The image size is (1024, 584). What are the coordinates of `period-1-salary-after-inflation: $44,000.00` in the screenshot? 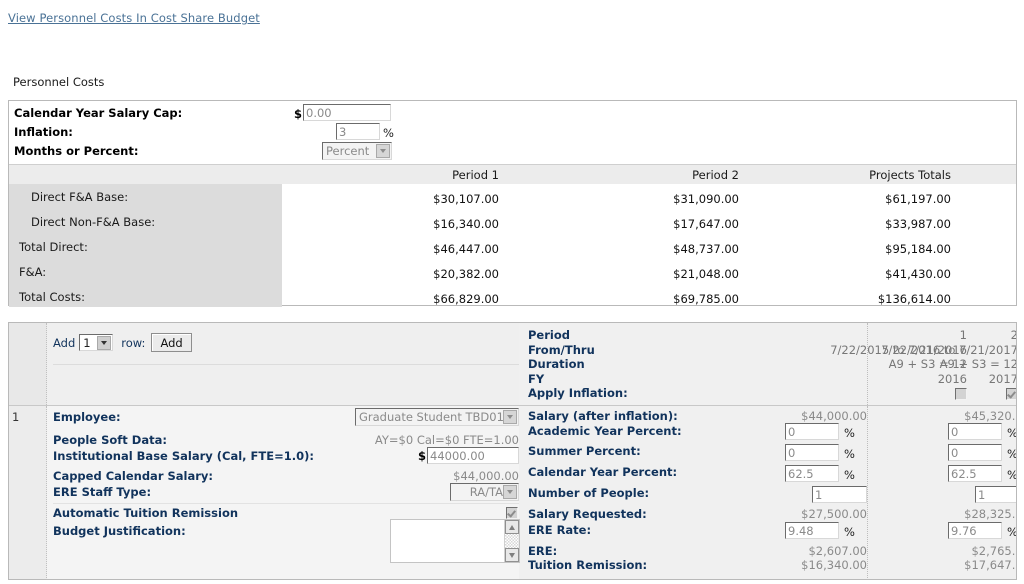 It's located at (834, 416).